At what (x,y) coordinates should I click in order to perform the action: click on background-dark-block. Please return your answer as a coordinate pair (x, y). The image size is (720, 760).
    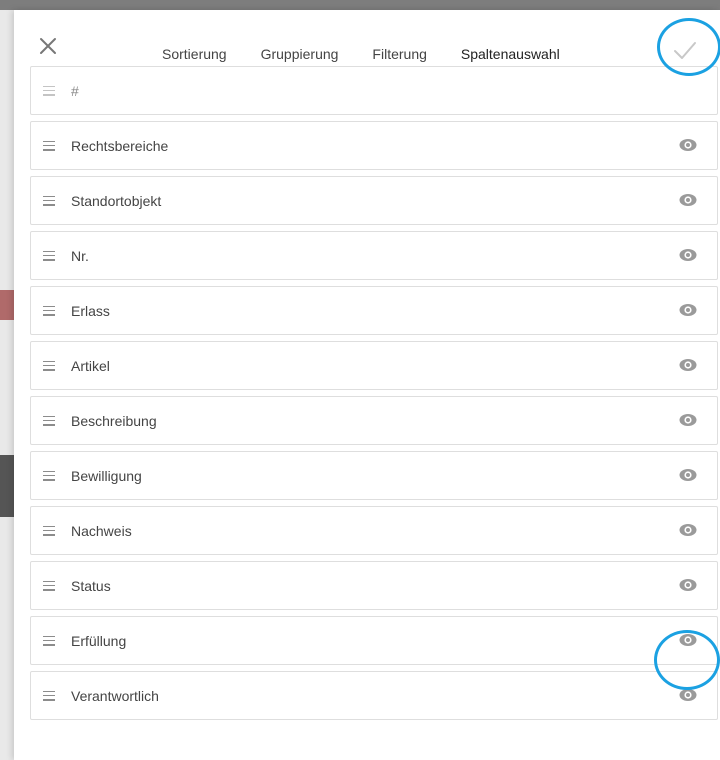
    Looking at the image, I should click on (7, 486).